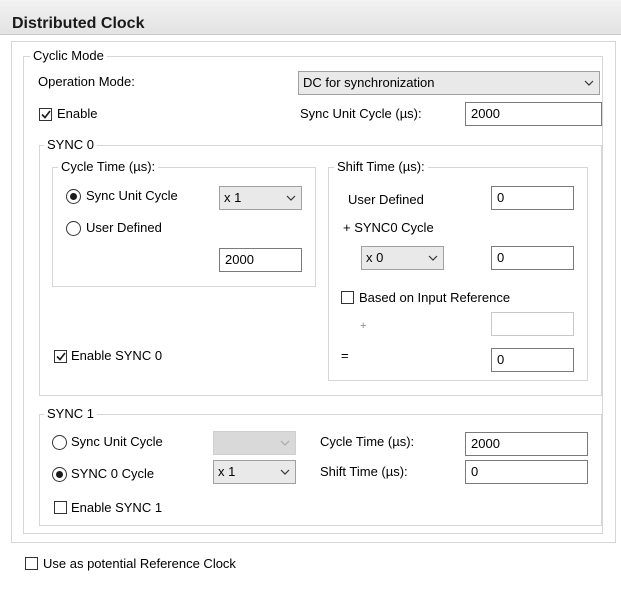 Image resolution: width=621 pixels, height=592 pixels. What do you see at coordinates (532, 360) in the screenshot?
I see `shift-result-input: 0` at bounding box center [532, 360].